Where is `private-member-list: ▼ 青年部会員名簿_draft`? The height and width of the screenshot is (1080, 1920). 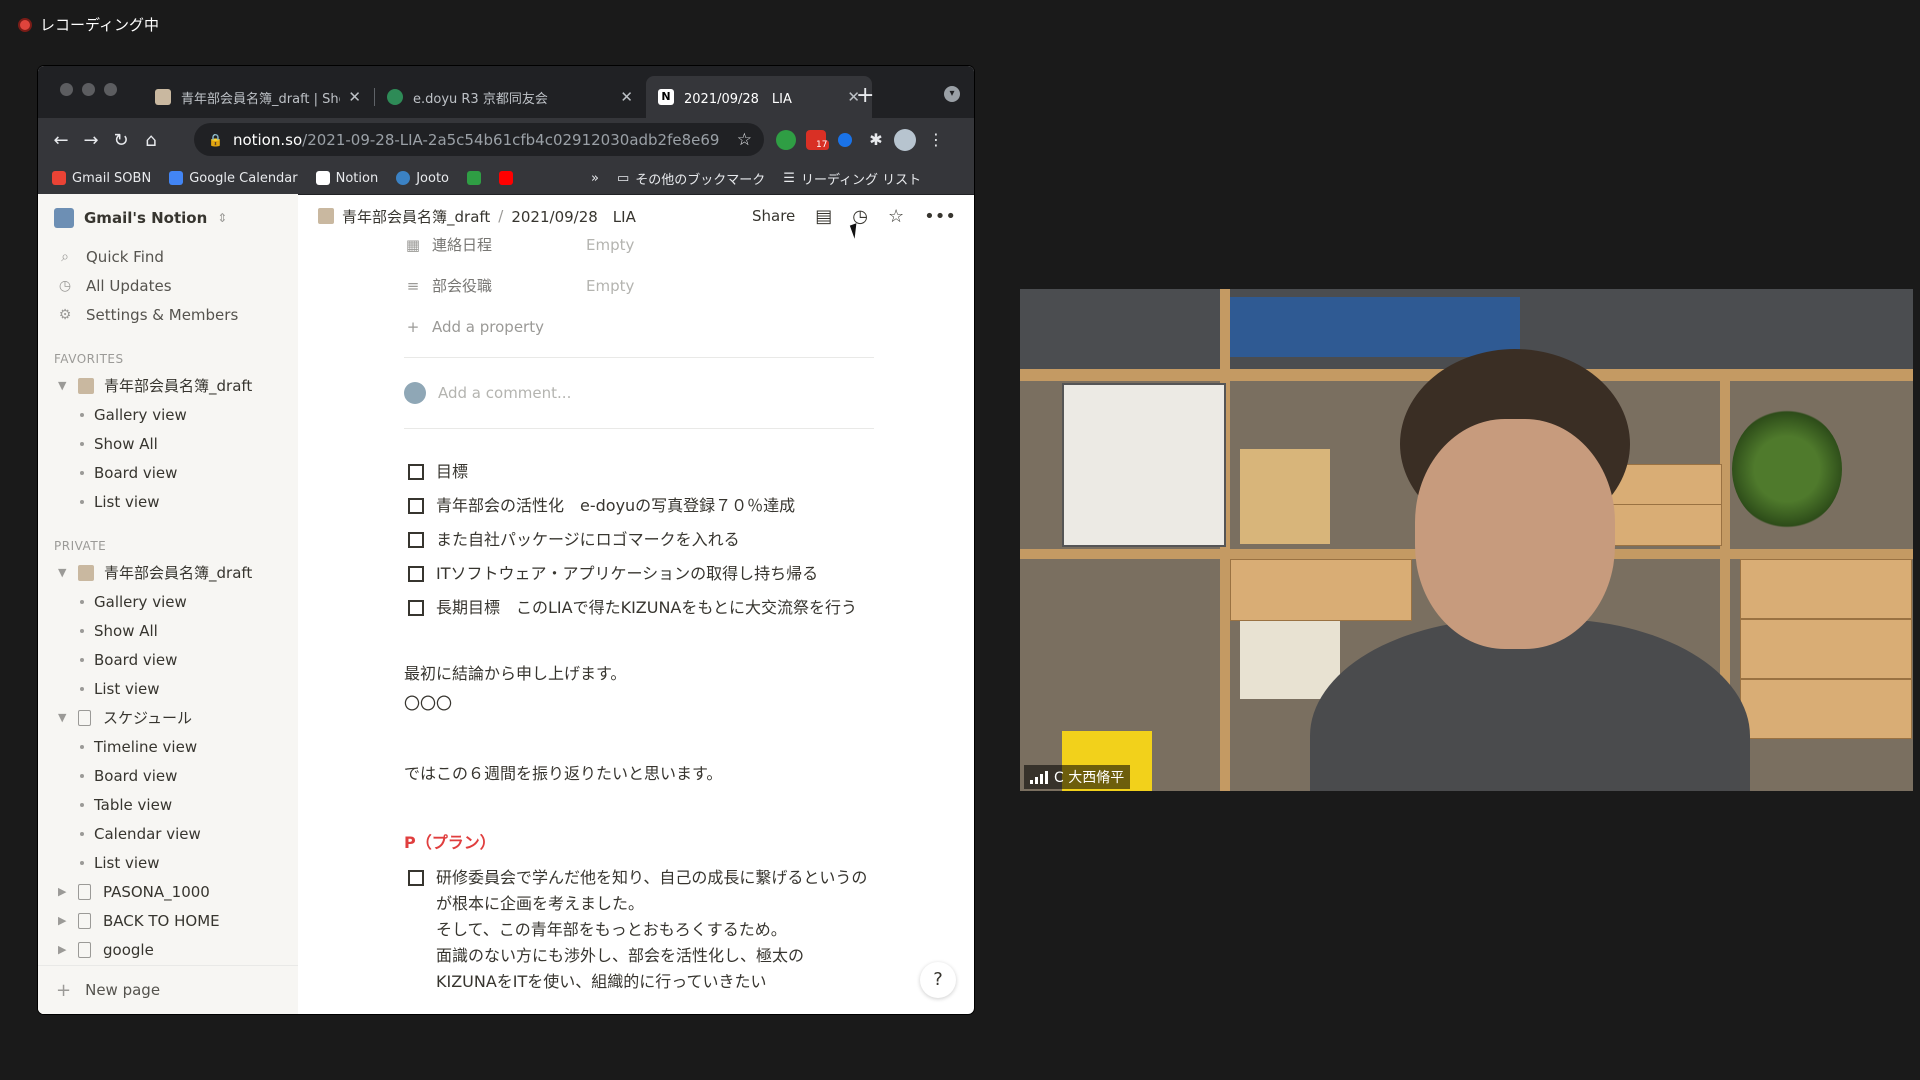
private-member-list: ▼ 青年部会員名簿_draft is located at coordinates (168, 572).